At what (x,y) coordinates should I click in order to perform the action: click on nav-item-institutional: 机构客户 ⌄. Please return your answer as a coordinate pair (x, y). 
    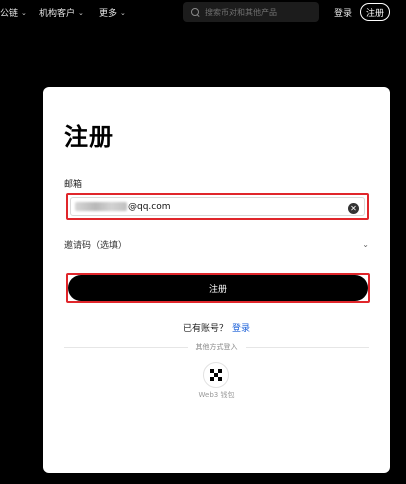
    Looking at the image, I should click on (61, 13).